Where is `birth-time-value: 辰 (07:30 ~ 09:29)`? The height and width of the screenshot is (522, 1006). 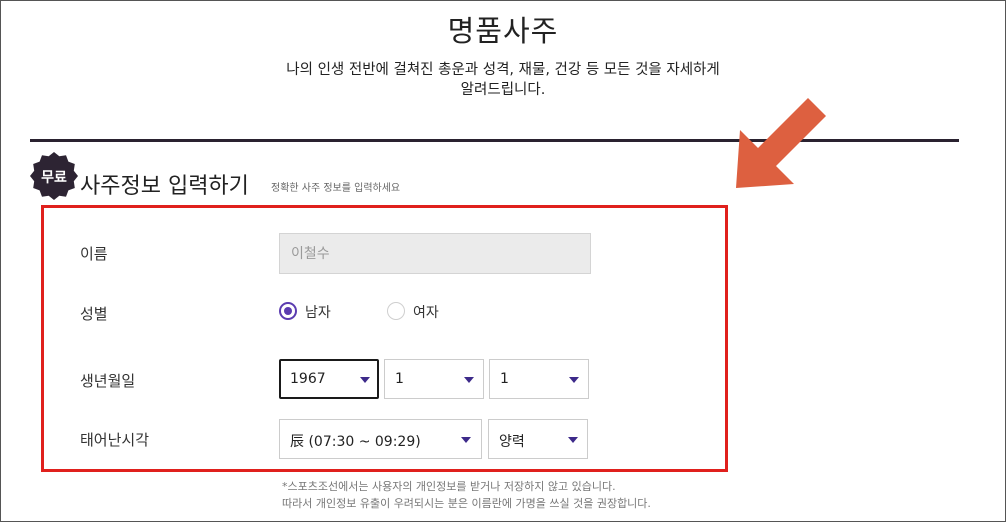 birth-time-value: 辰 (07:30 ~ 09:29) is located at coordinates (355, 442).